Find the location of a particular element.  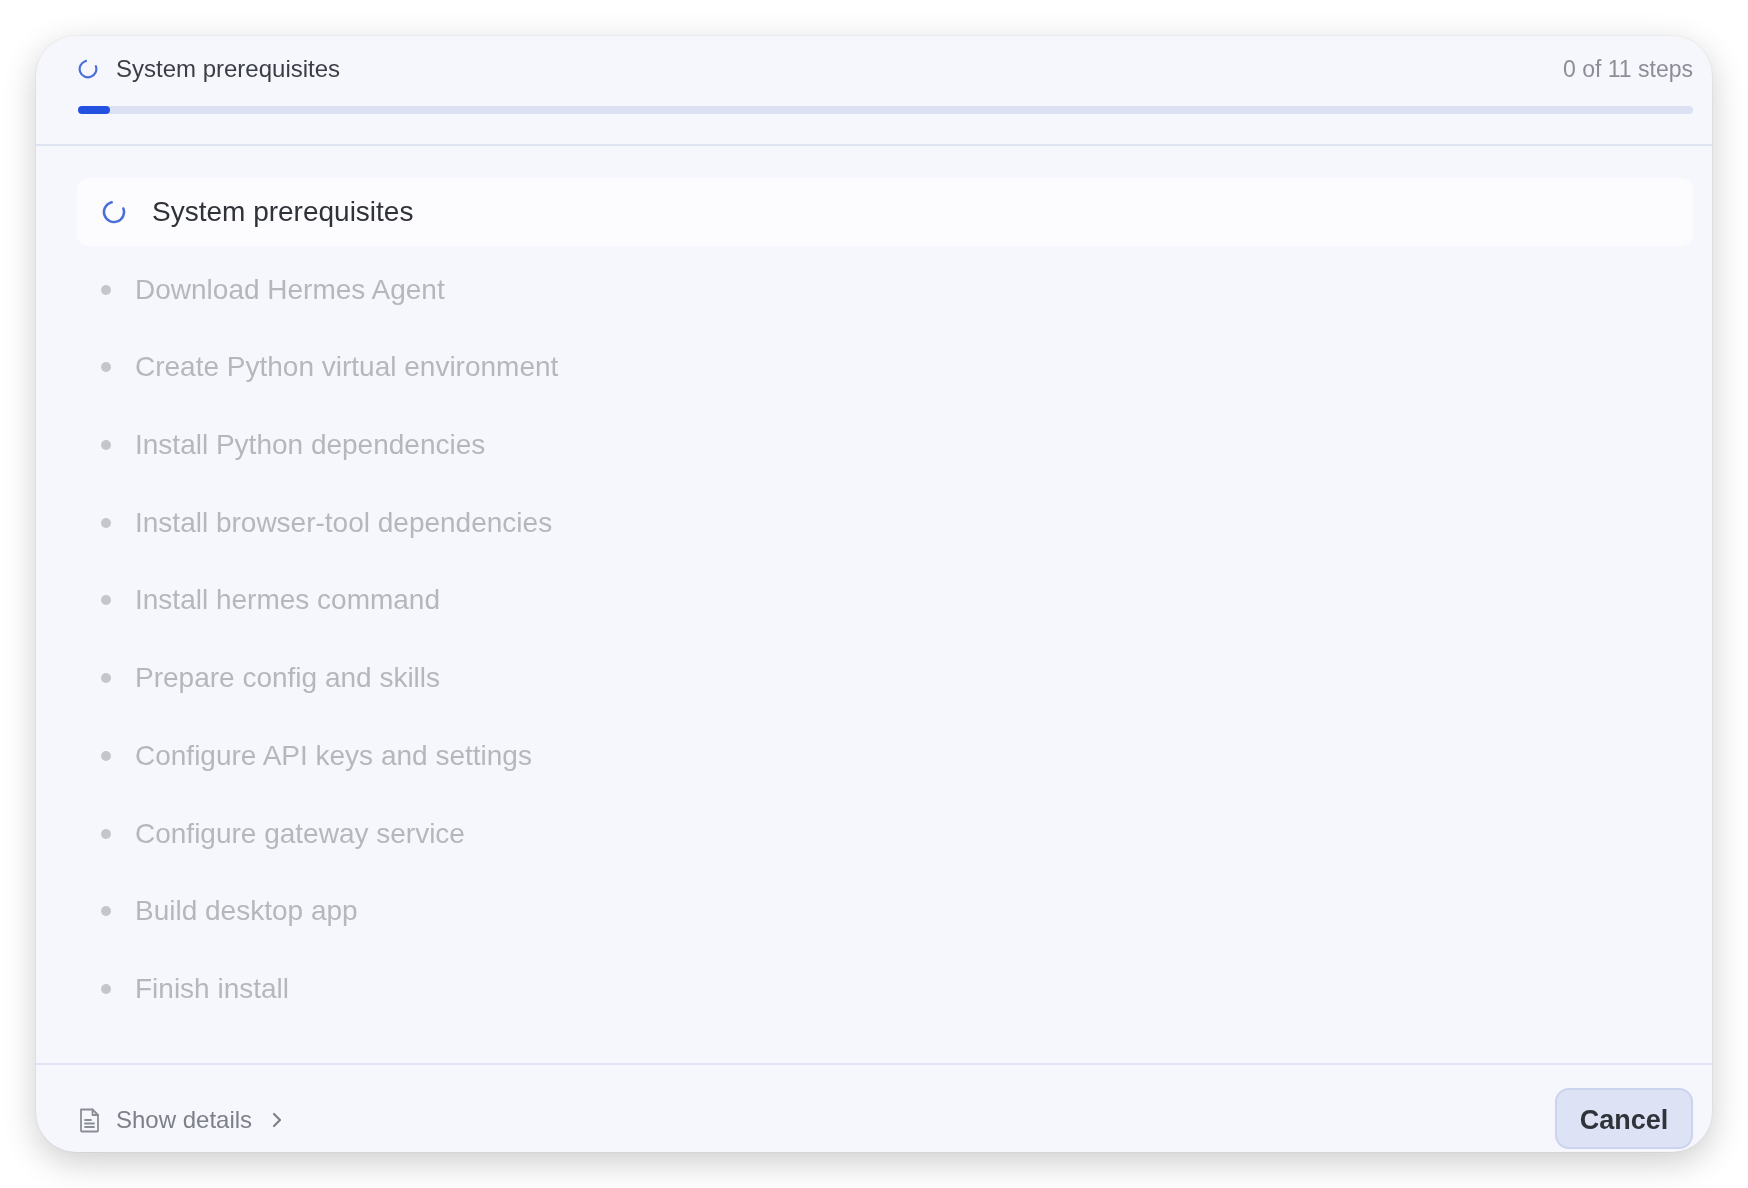

progress-title: System prerequisites is located at coordinates (228, 69).